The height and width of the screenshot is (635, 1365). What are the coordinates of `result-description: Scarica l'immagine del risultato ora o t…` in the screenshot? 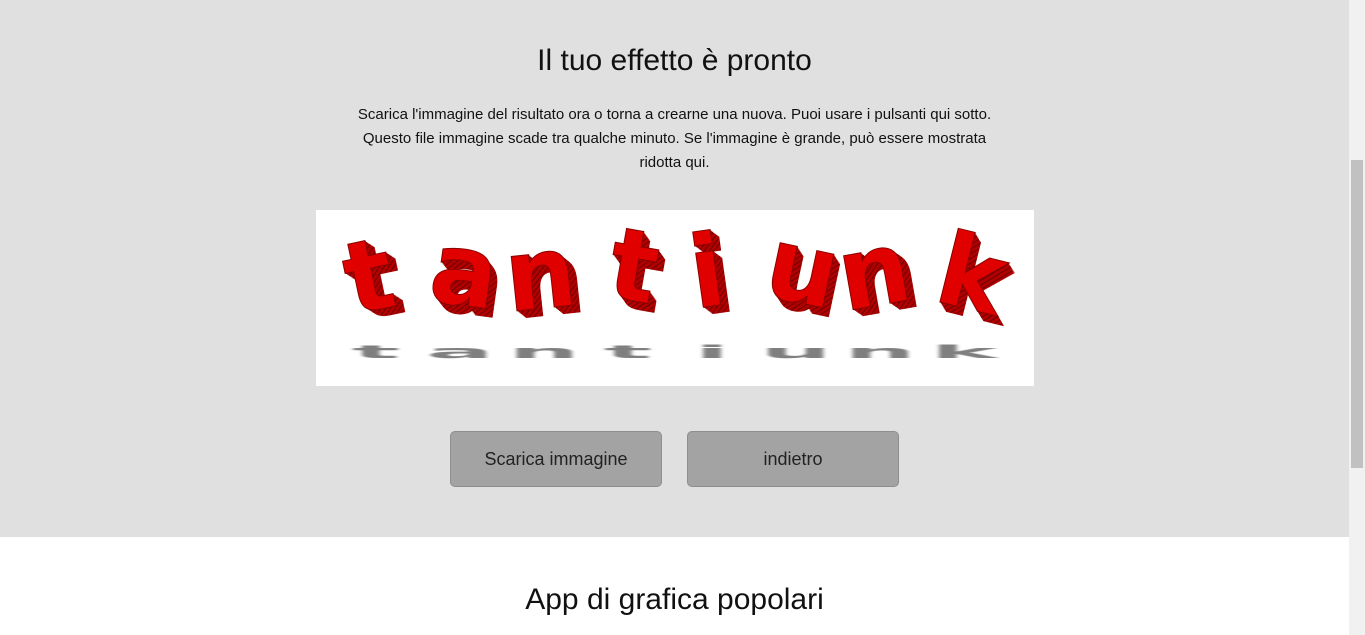 It's located at (674, 138).